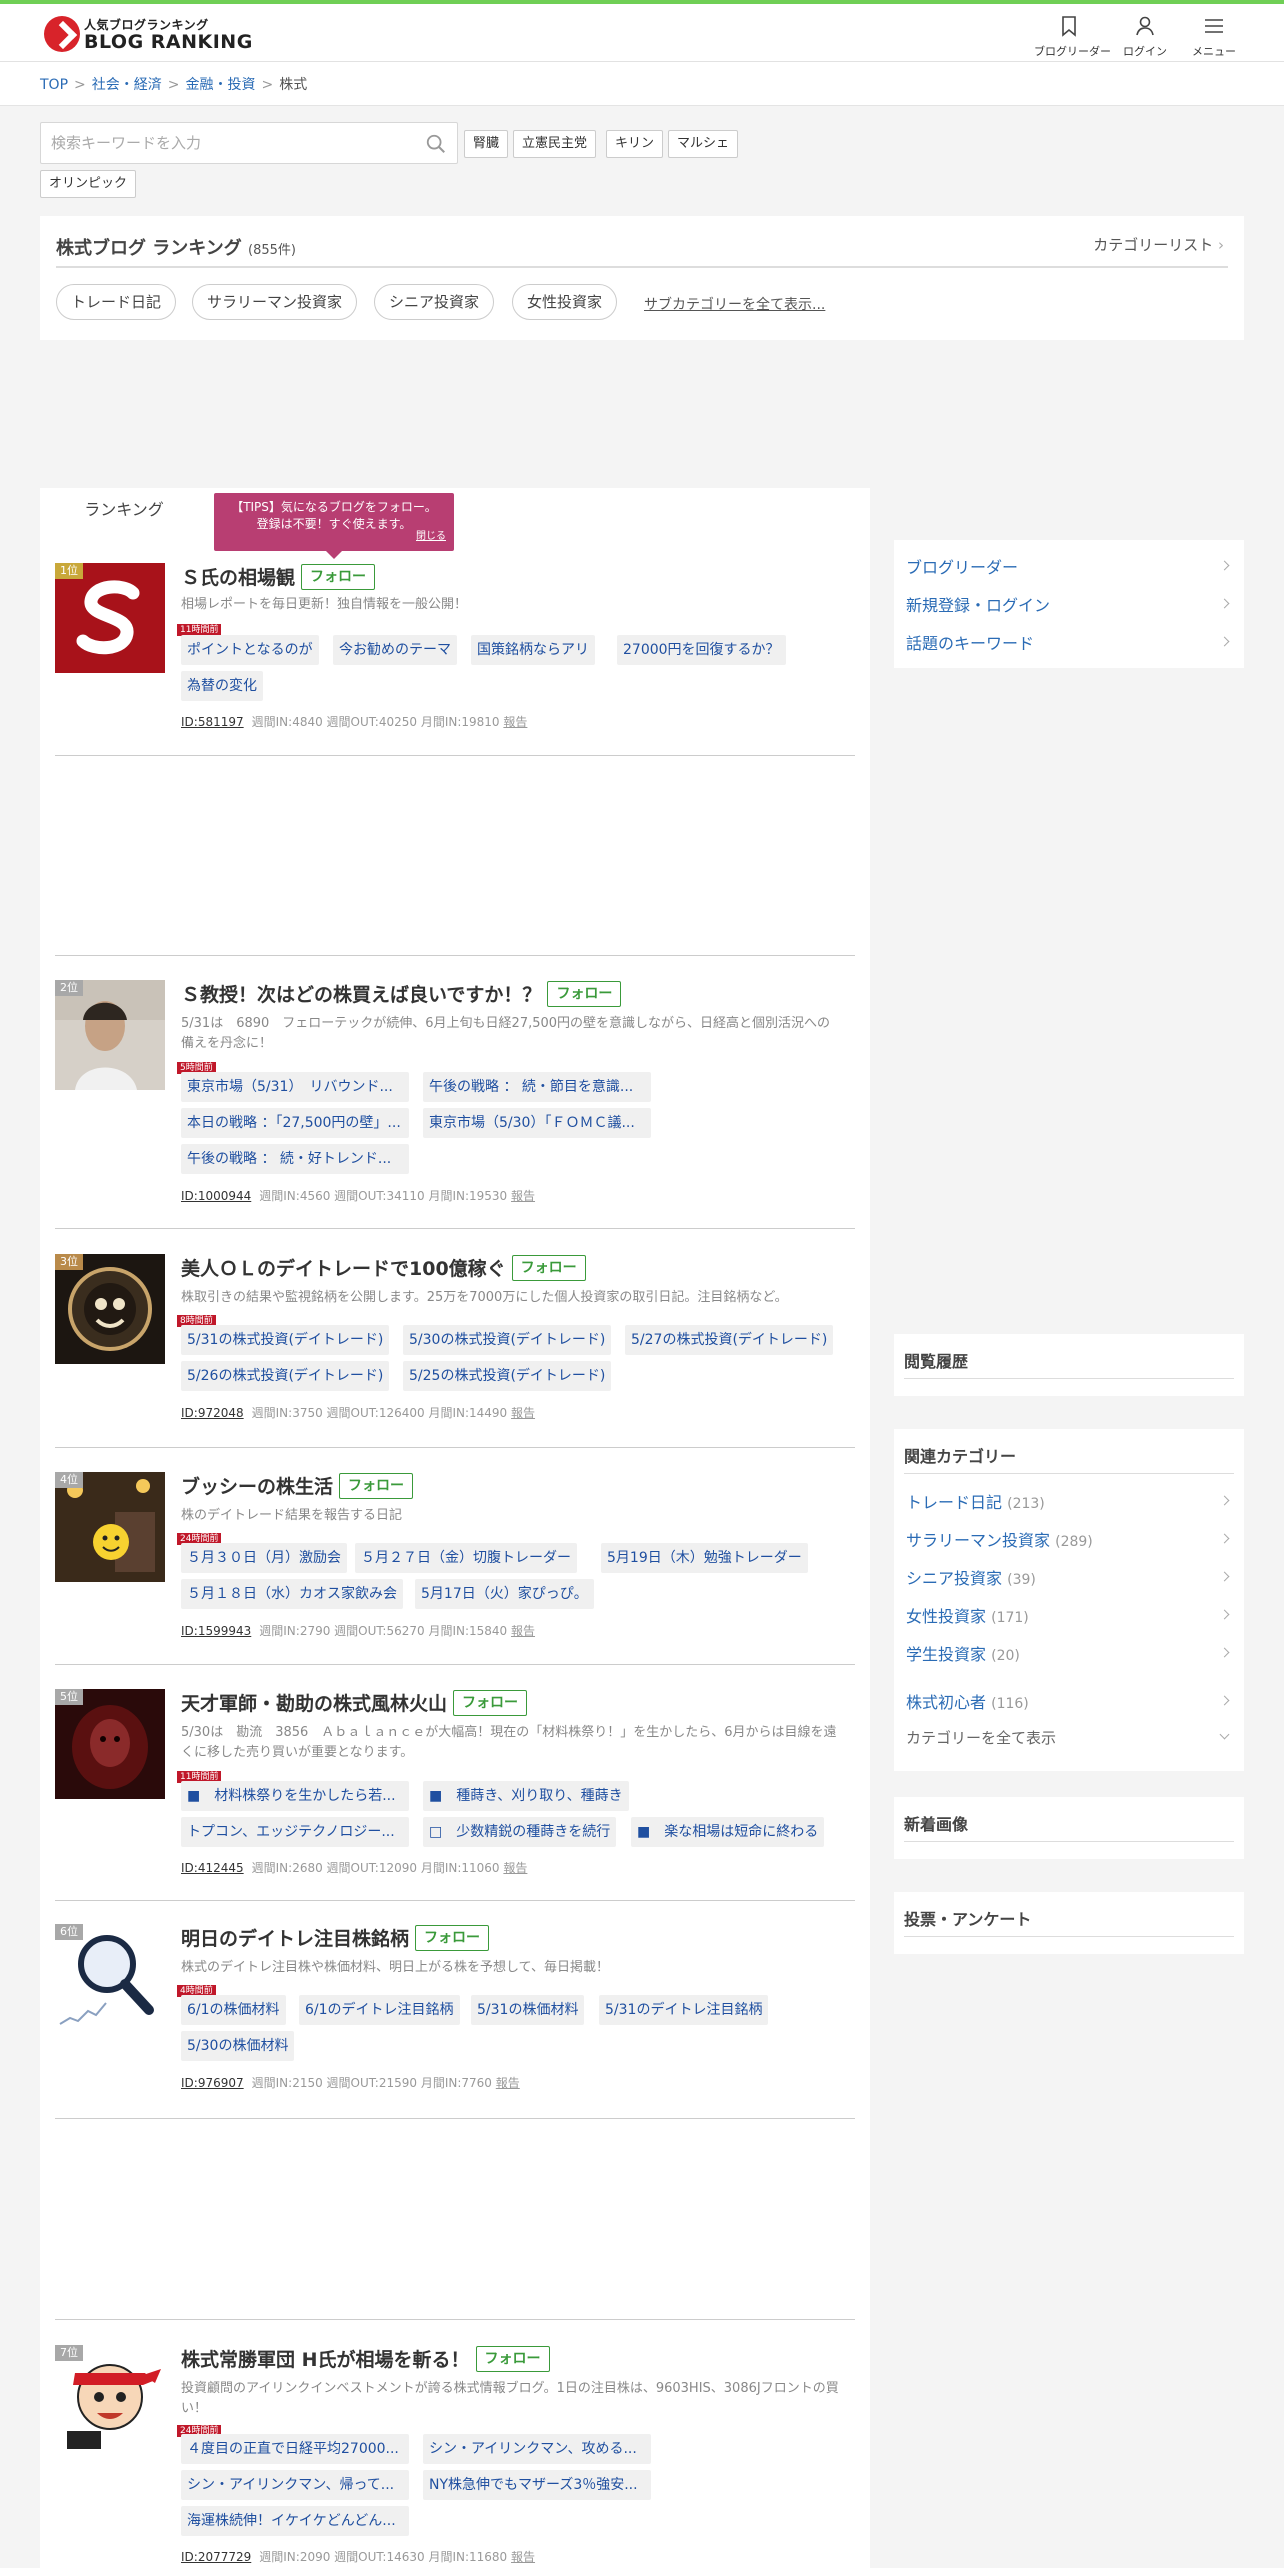 The height and width of the screenshot is (2568, 1284). Describe the element at coordinates (1214, 35) in the screenshot. I see `menu-button: メニュー` at that location.